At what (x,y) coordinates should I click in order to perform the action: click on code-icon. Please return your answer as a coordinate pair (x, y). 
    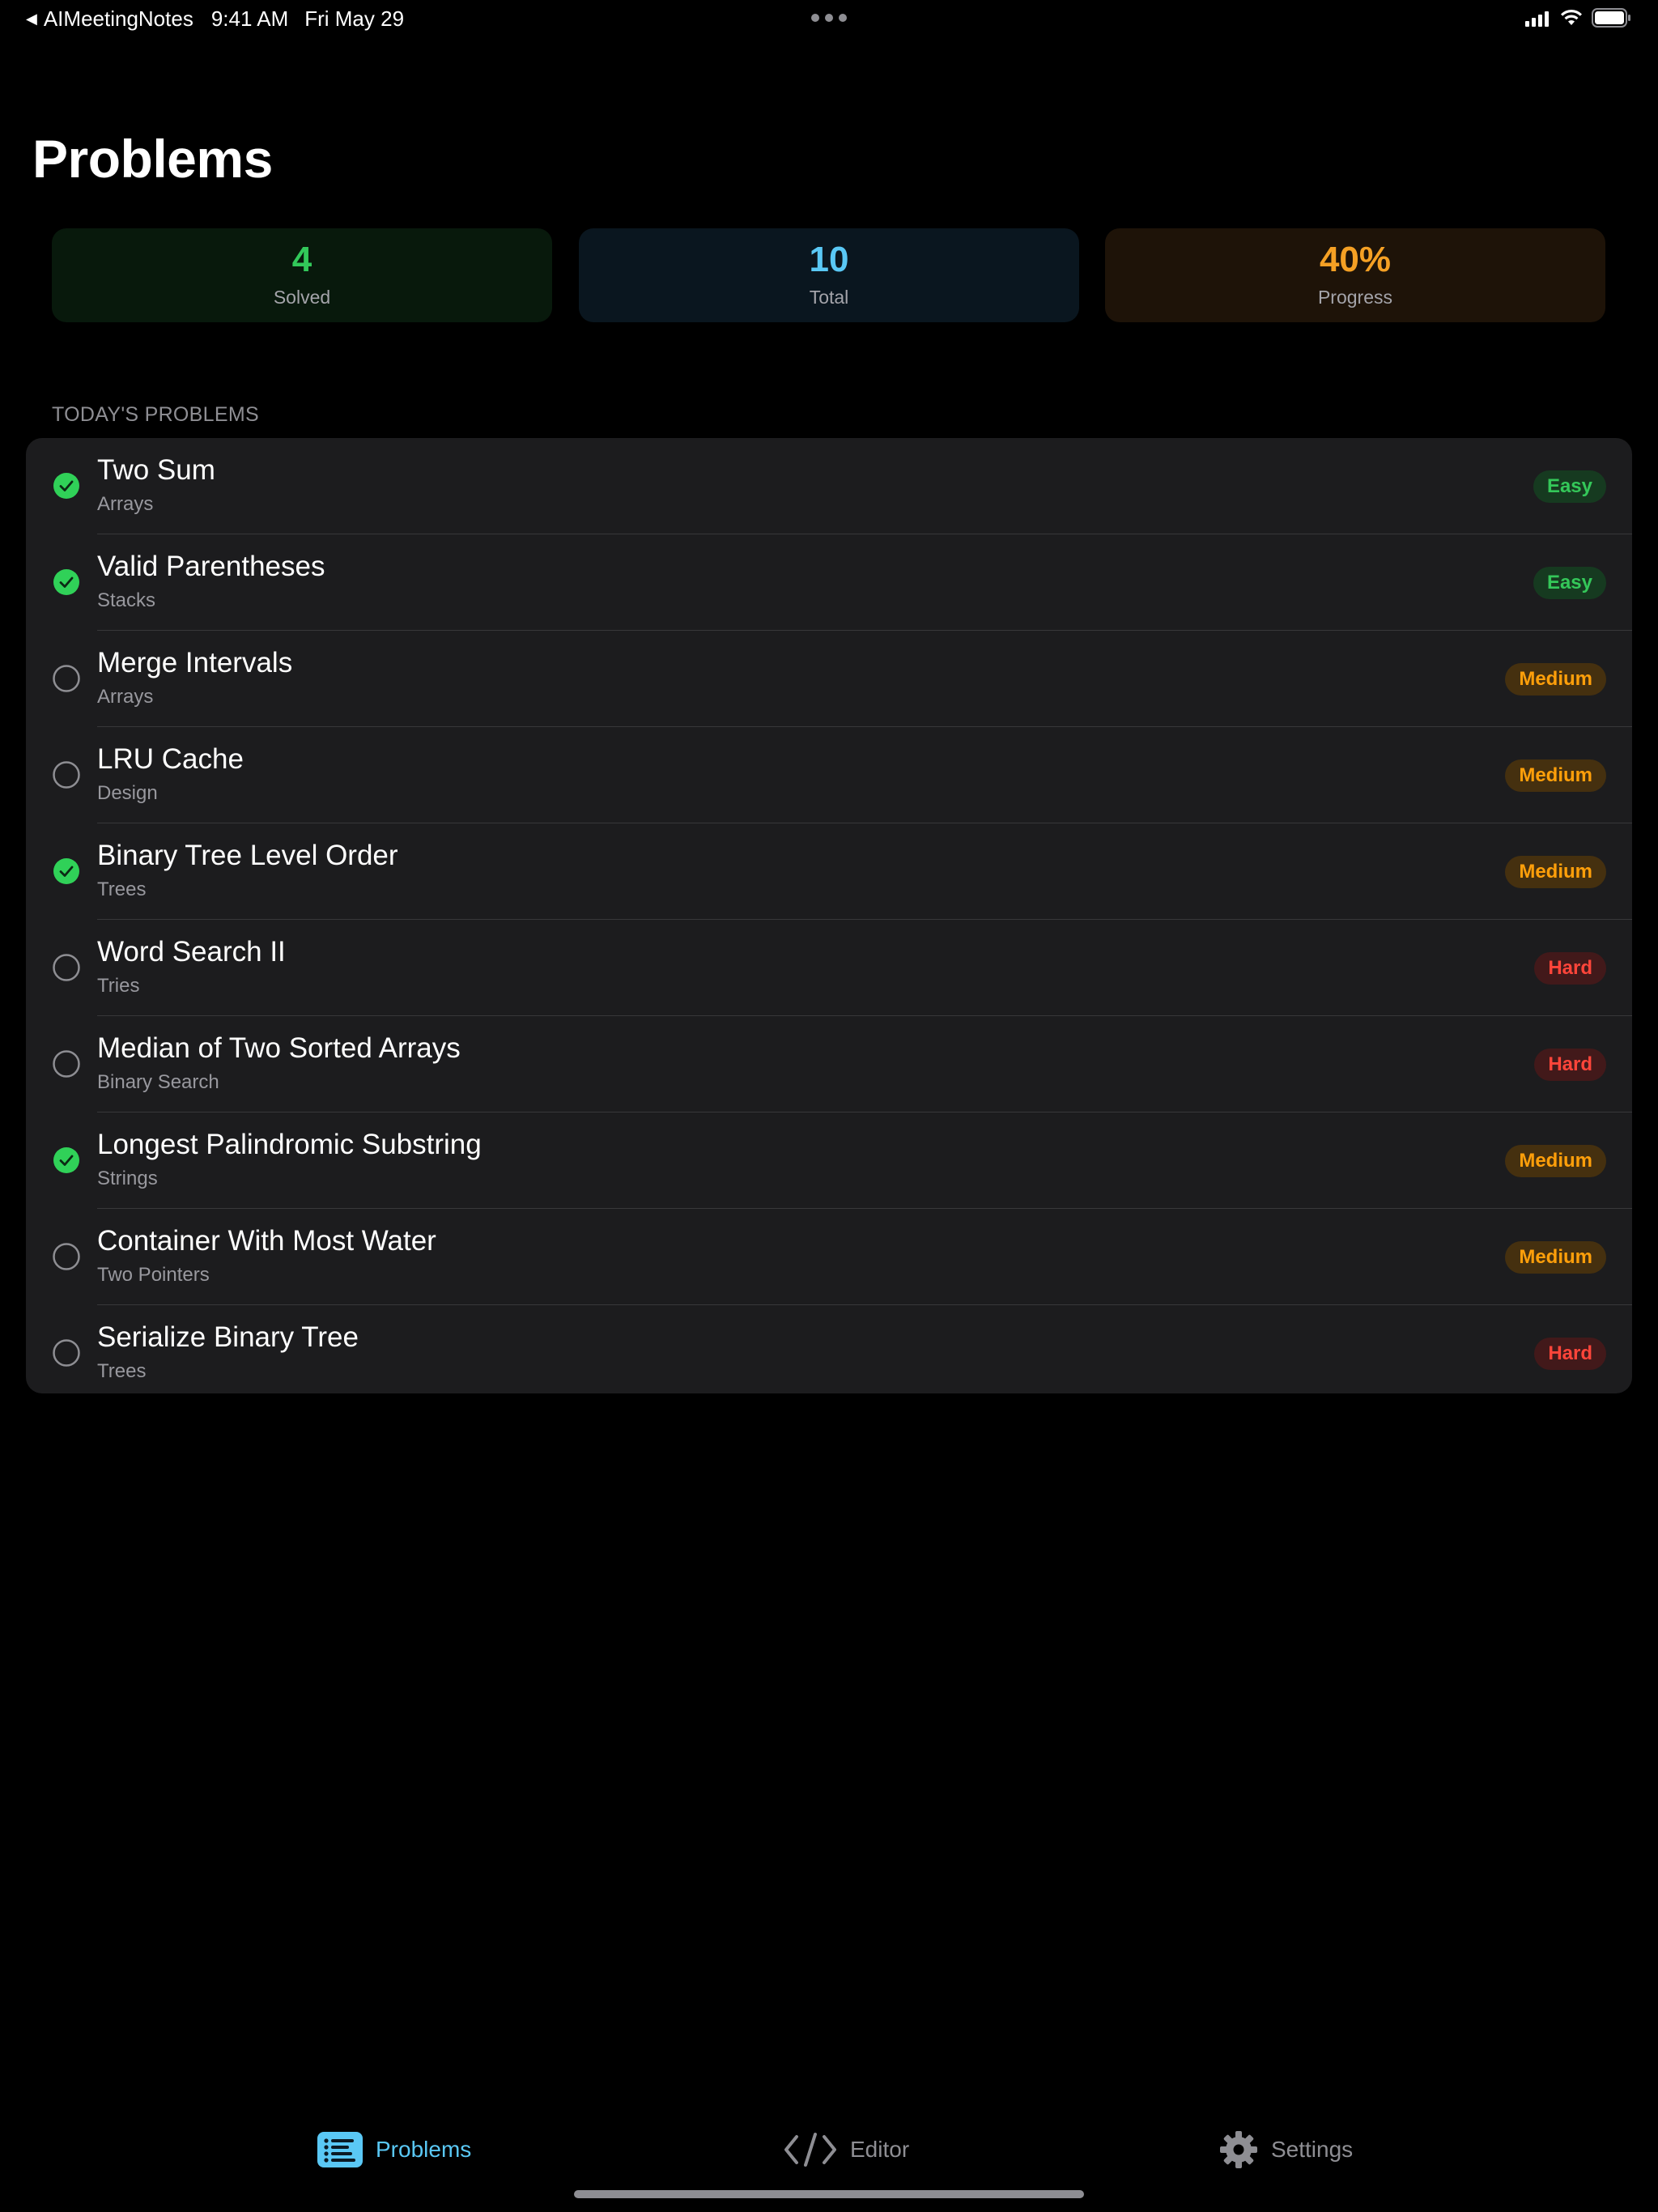
    Looking at the image, I should click on (810, 2150).